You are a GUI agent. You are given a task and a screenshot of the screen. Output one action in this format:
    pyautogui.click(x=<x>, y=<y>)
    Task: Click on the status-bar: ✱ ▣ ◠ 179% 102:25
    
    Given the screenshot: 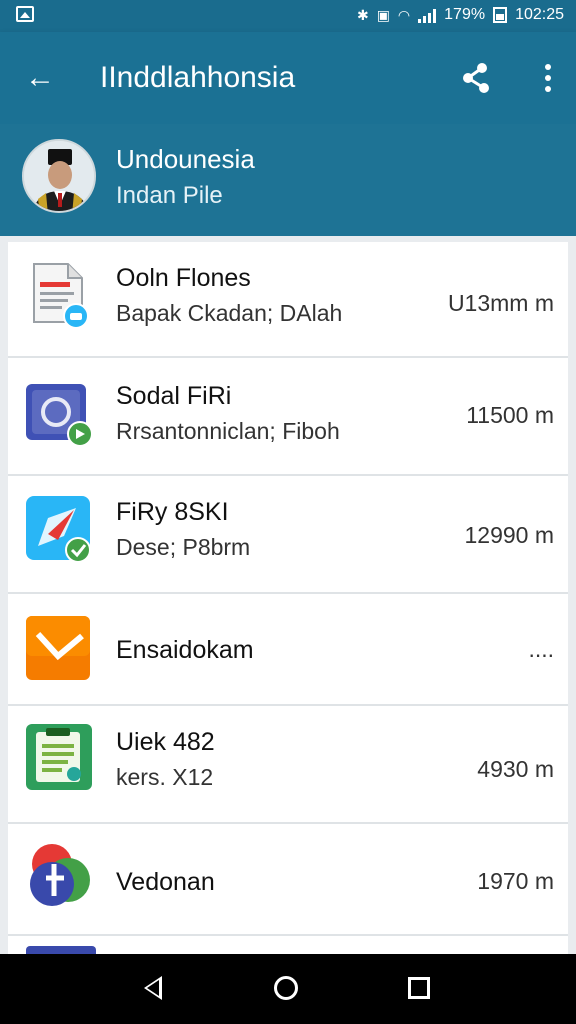 What is the action you would take?
    pyautogui.click(x=288, y=16)
    